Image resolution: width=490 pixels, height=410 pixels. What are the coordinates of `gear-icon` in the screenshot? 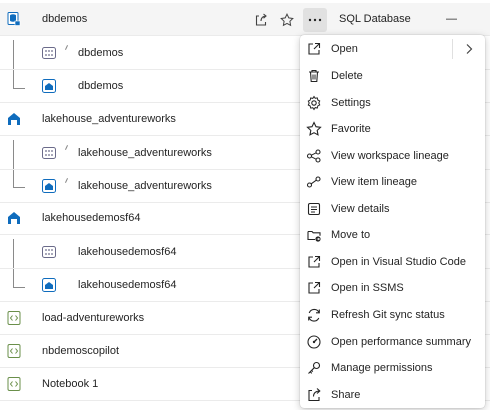 It's located at (314, 103).